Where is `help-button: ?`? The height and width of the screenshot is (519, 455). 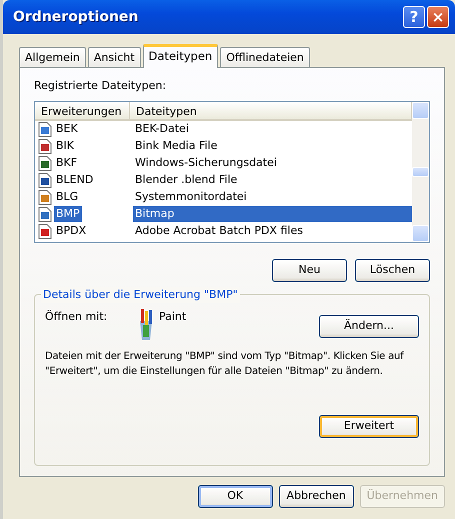
help-button: ? is located at coordinates (414, 17).